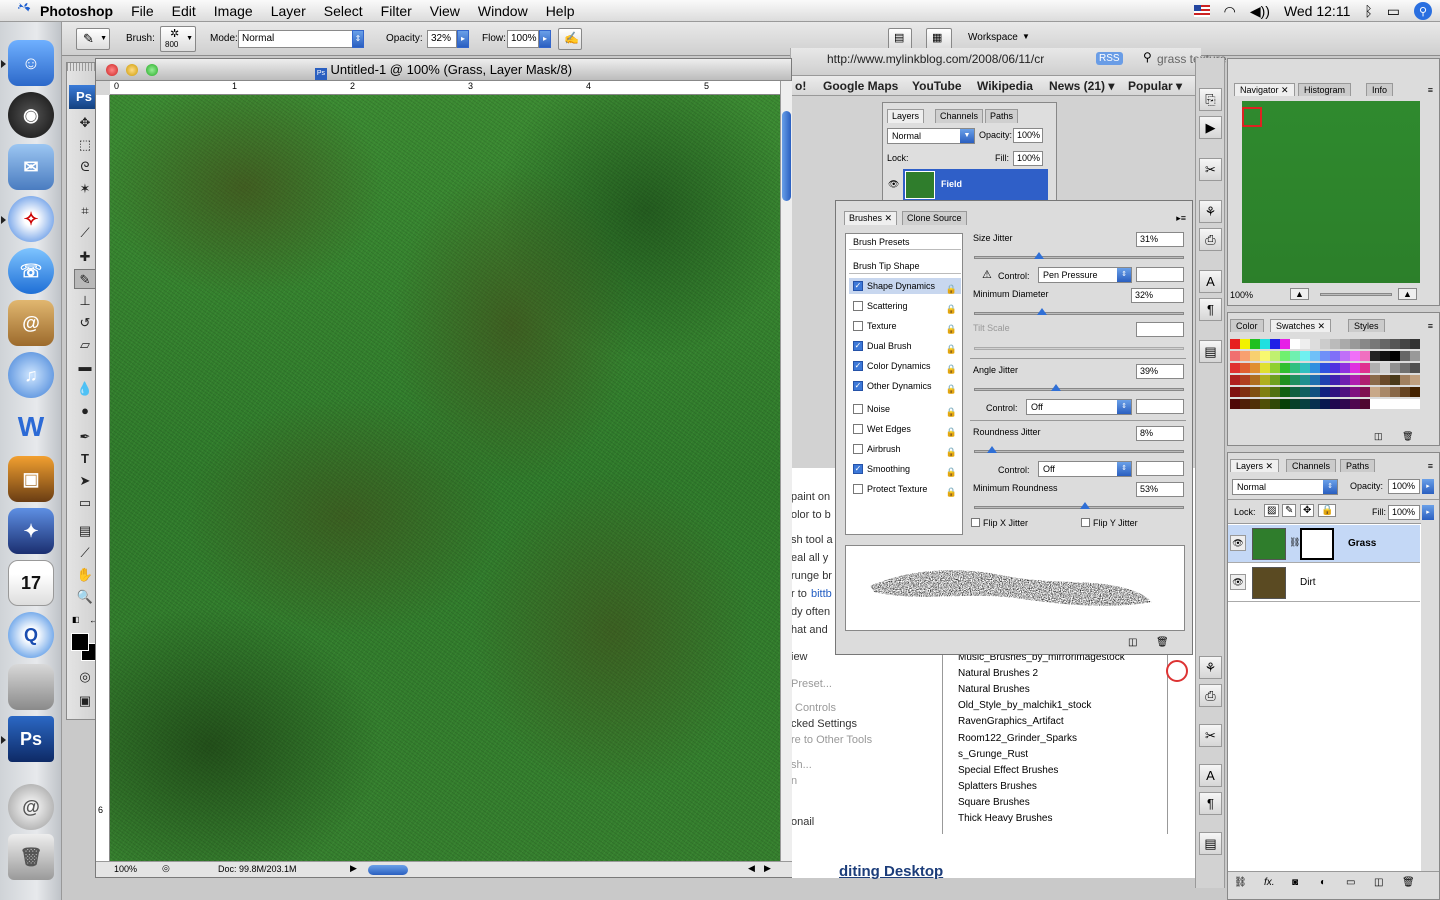 This screenshot has height=900, width=1440. I want to click on lock-position-icon: ✥, so click(1307, 510).